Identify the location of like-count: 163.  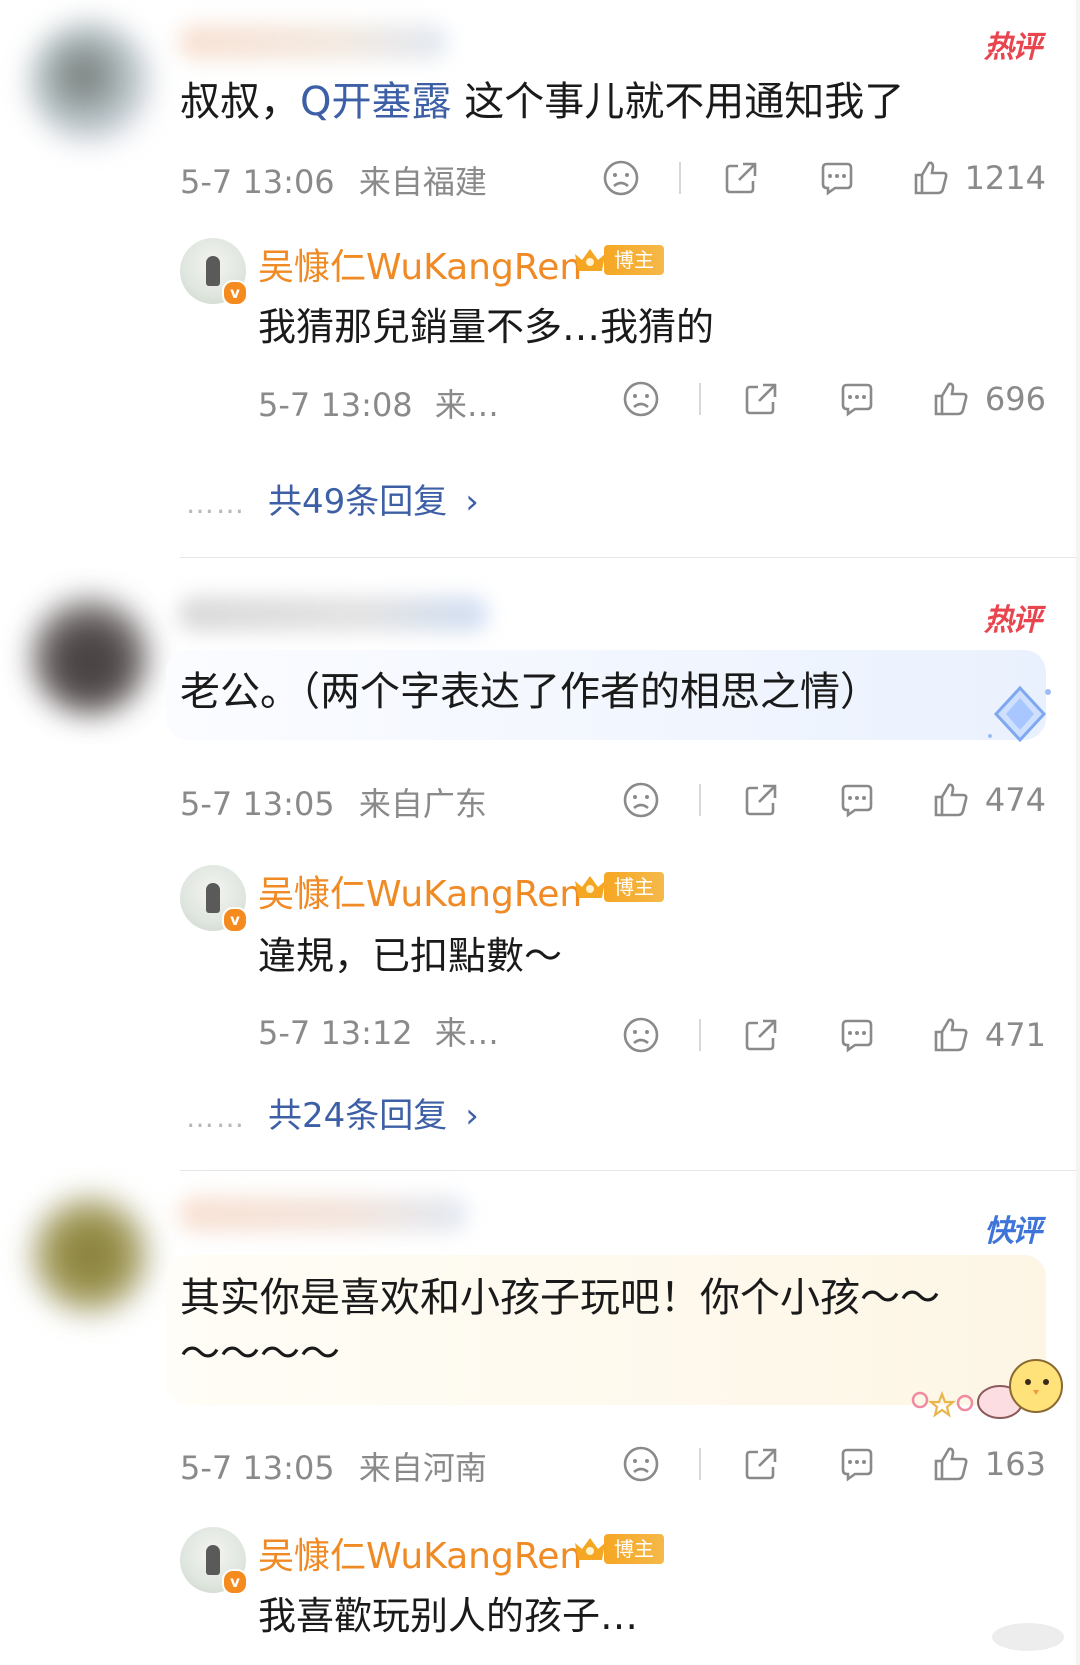
(1015, 1464).